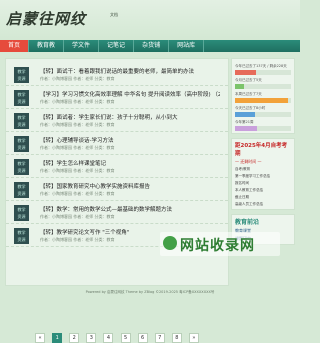 This screenshot has width=320, height=343. What do you see at coordinates (130, 117) in the screenshot?
I see `article-title: 【转】面试者：学生家长们说：孩子十分聪明，从小到大` at bounding box center [130, 117].